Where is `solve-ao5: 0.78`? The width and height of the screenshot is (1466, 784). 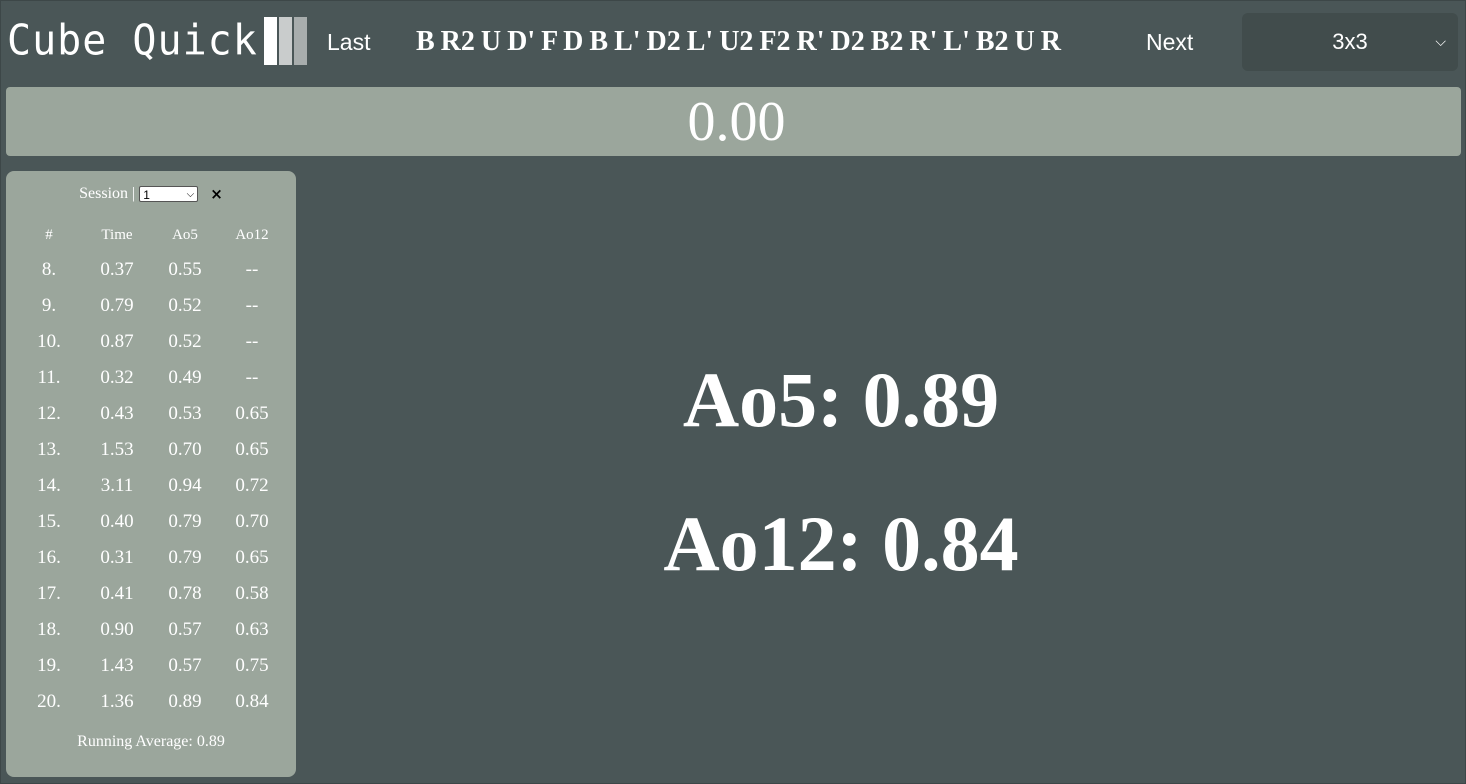
solve-ao5: 0.78 is located at coordinates (185, 593).